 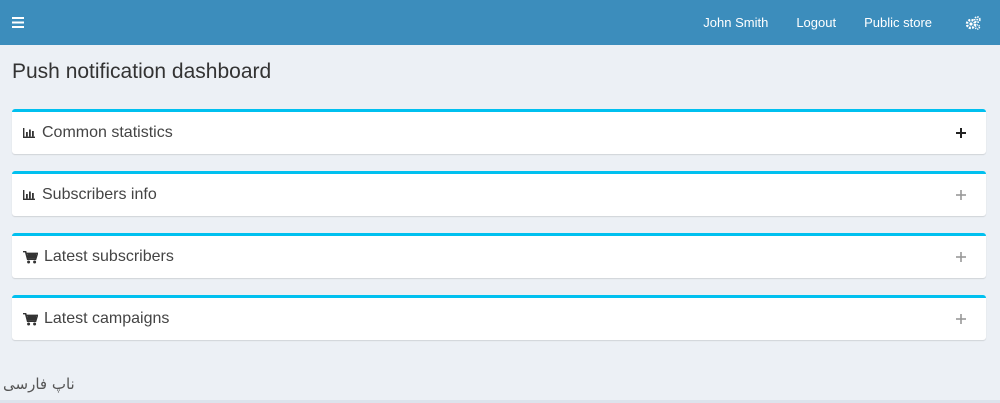 I want to click on gears-icon, so click(x=973, y=22).